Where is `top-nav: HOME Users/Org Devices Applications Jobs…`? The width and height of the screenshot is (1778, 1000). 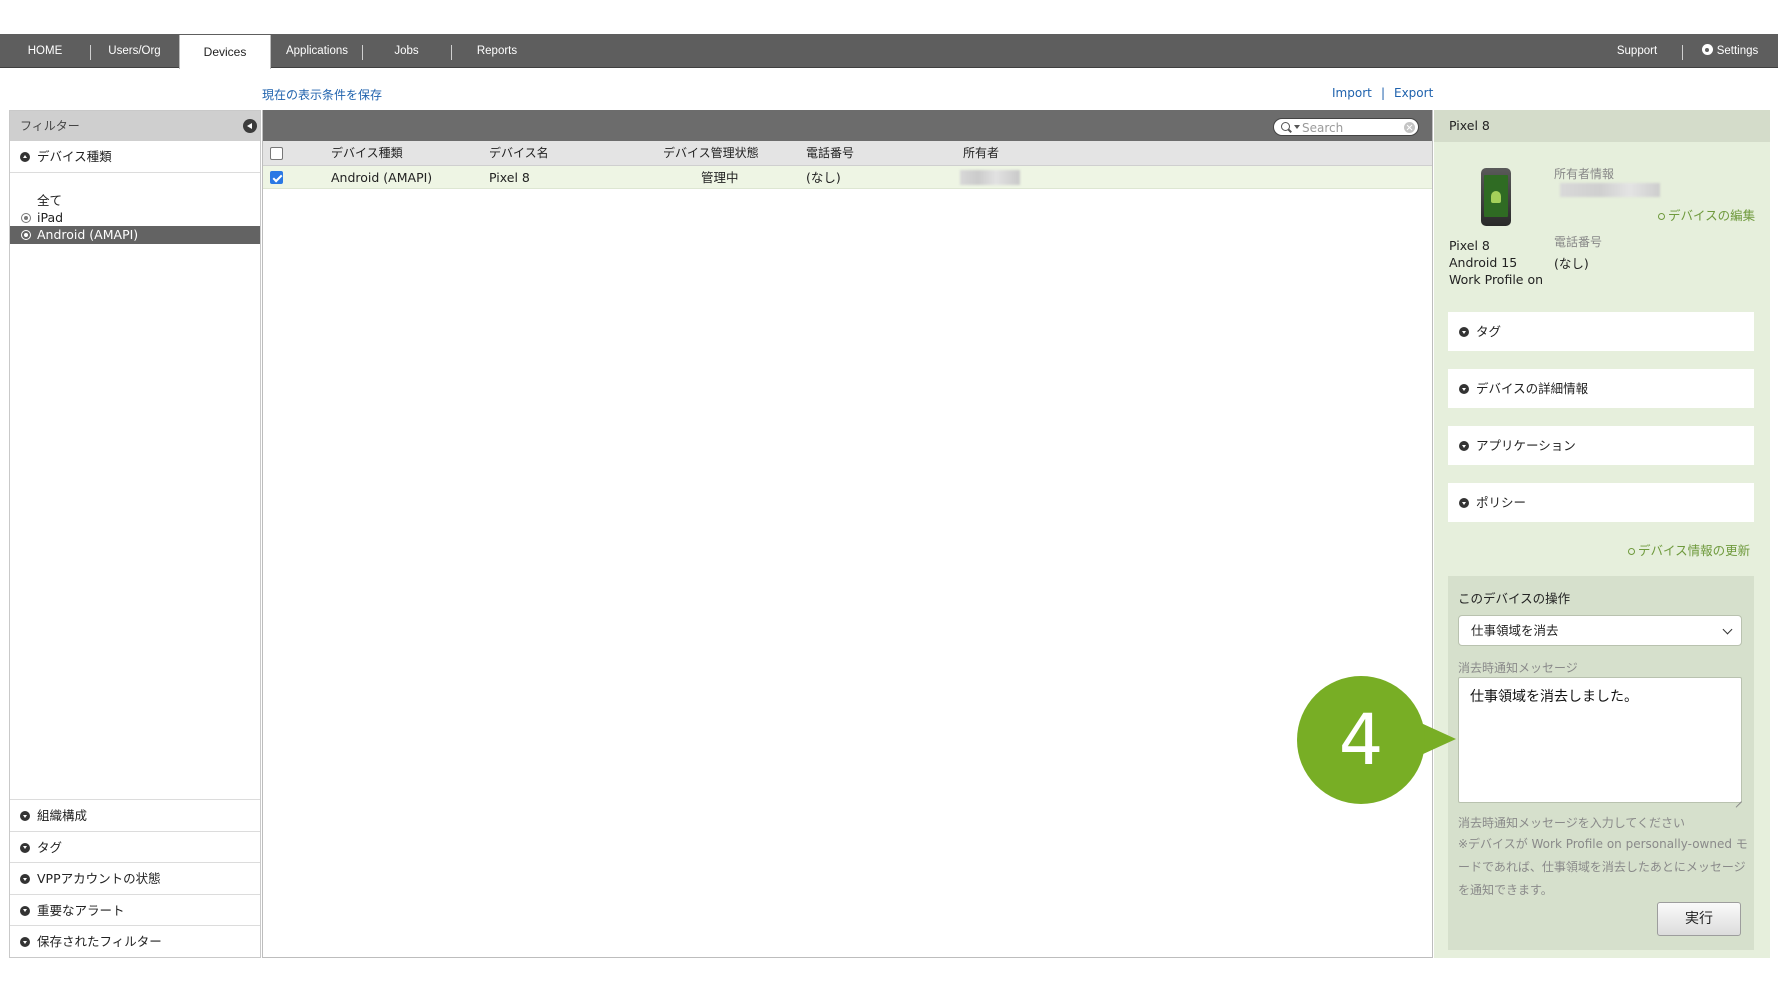 top-nav: HOME Users/Org Devices Applications Jobs… is located at coordinates (889, 51).